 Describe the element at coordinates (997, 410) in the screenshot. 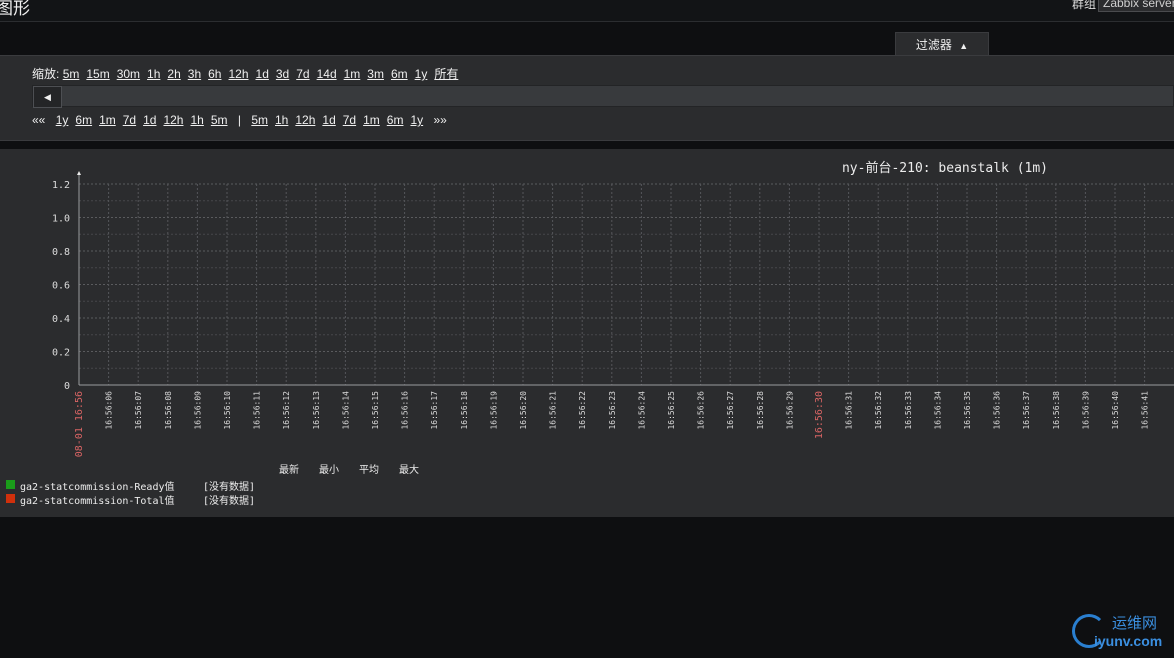

I see `x-tick-label: 16:56:36` at that location.